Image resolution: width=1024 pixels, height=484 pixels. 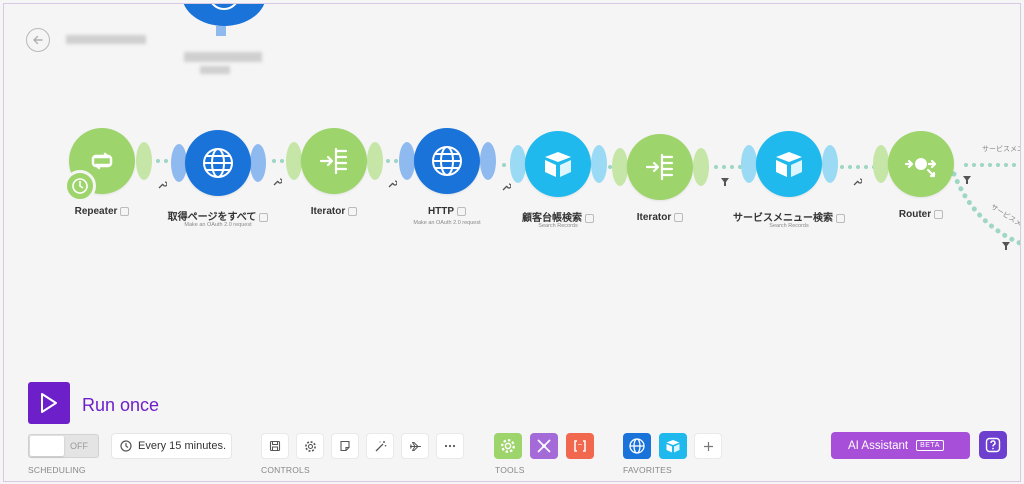 What do you see at coordinates (878, 445) in the screenshot?
I see `ai-assistant-label: AI Assistant` at bounding box center [878, 445].